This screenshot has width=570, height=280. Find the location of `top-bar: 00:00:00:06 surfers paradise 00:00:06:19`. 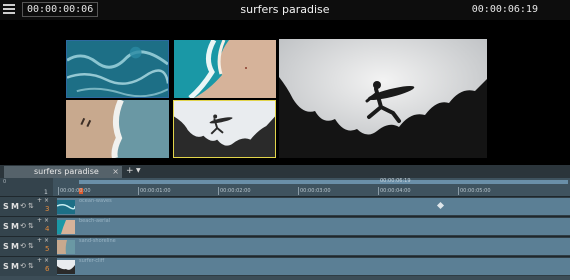

top-bar: 00:00:00:06 surfers paradise 00:00:06:19 is located at coordinates (285, 10).